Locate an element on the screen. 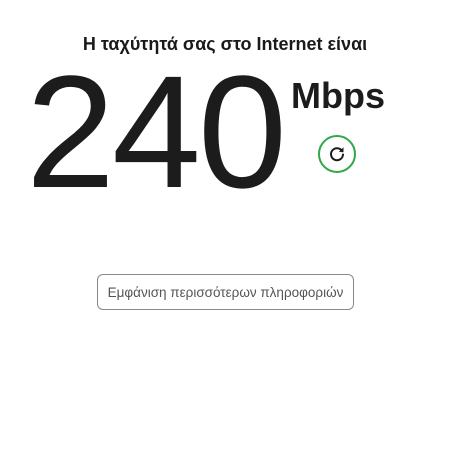  show-more-info-button: Εμφάνιση περισσότερων πληροφοριών is located at coordinates (225, 292).